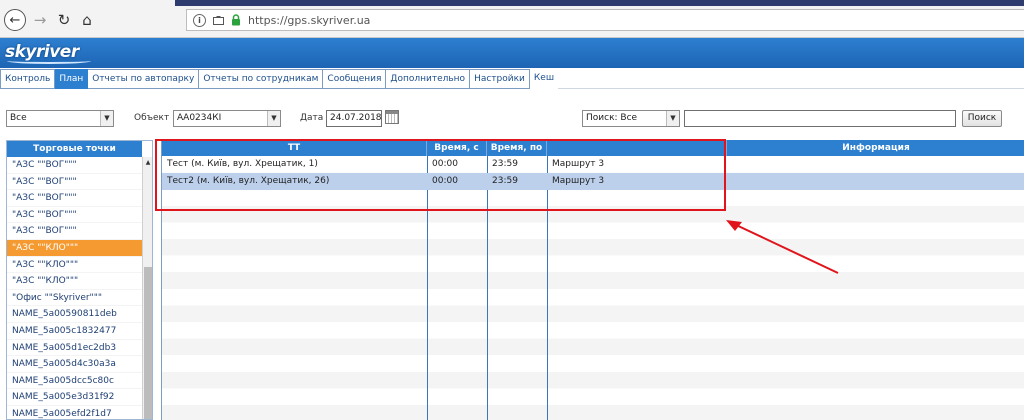  What do you see at coordinates (28, 79) in the screenshot?
I see `menu-item-0: Контроль` at bounding box center [28, 79].